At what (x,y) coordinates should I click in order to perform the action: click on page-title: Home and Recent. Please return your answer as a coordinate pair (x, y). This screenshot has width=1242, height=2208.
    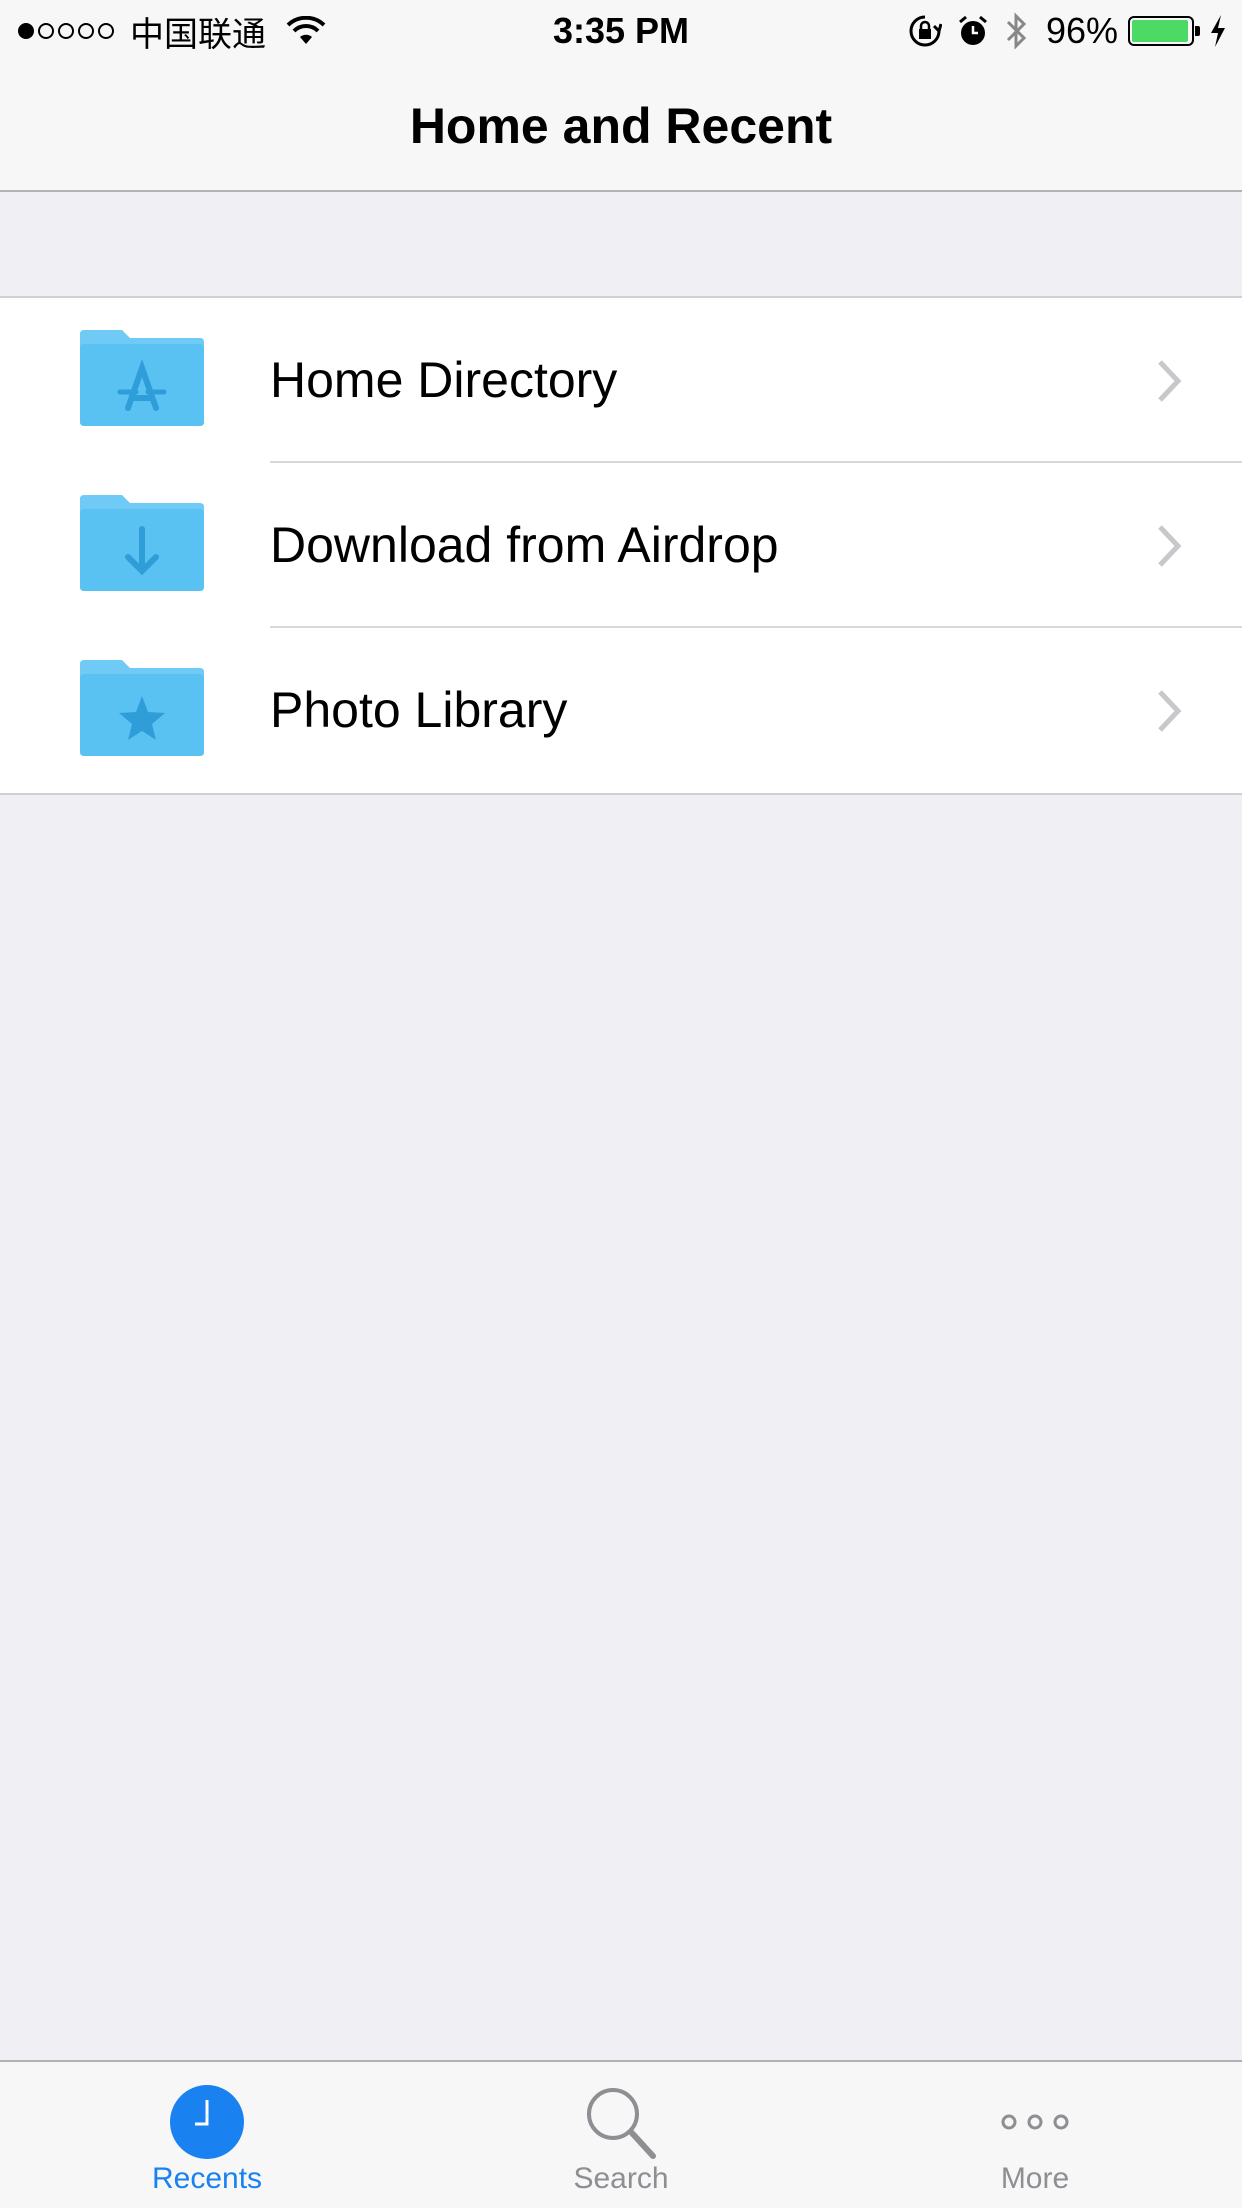
    Looking at the image, I should click on (621, 126).